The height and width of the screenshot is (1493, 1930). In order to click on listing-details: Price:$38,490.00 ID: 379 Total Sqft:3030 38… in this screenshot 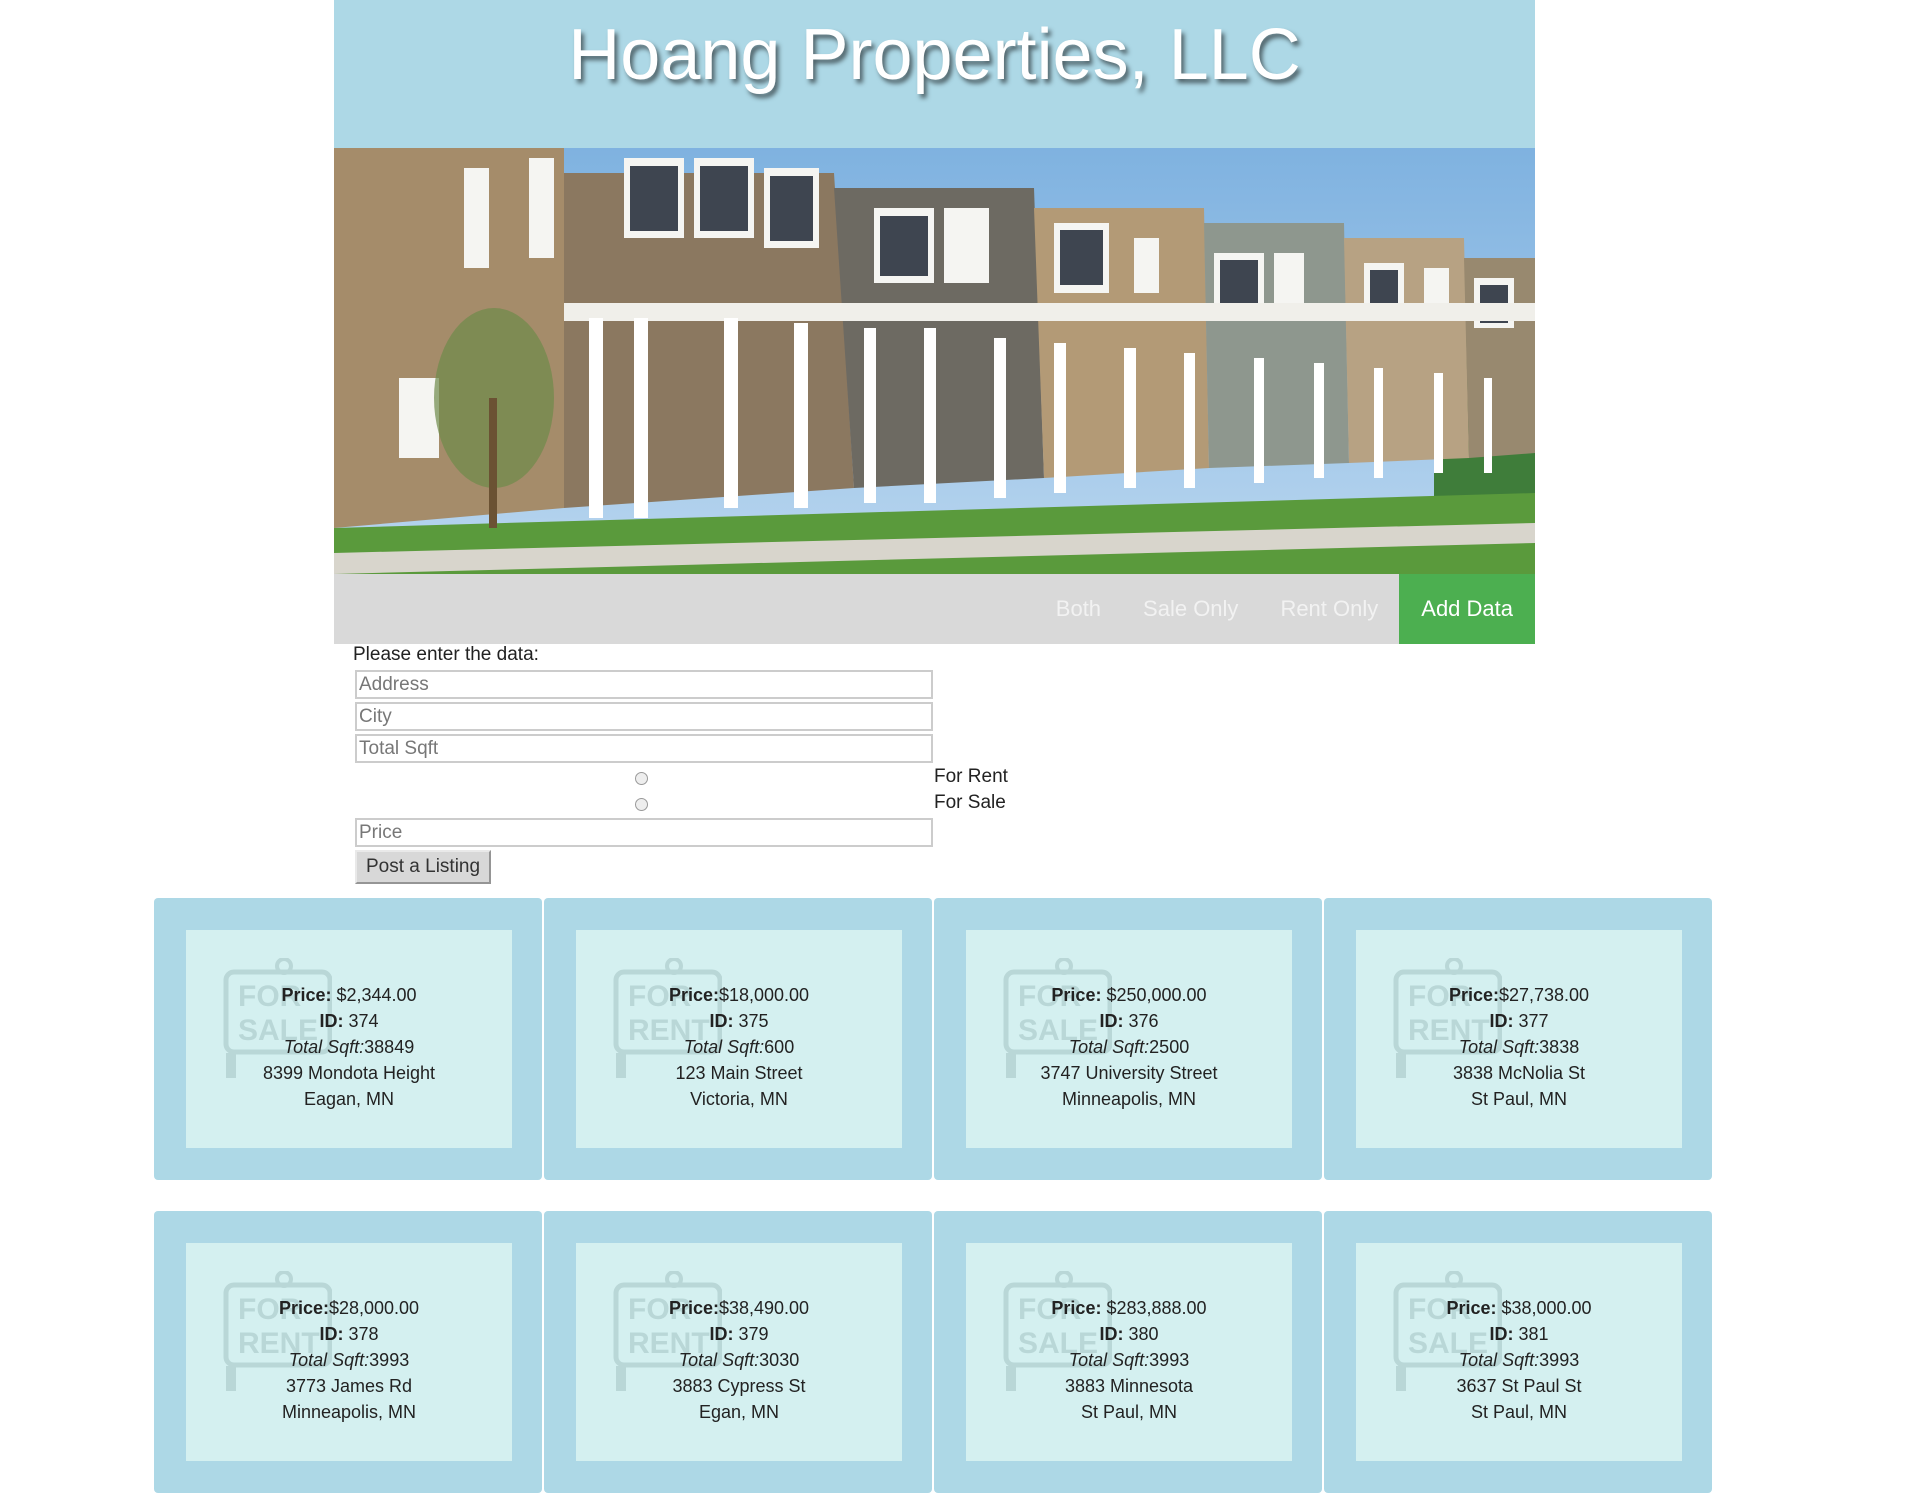, I will do `click(739, 1360)`.